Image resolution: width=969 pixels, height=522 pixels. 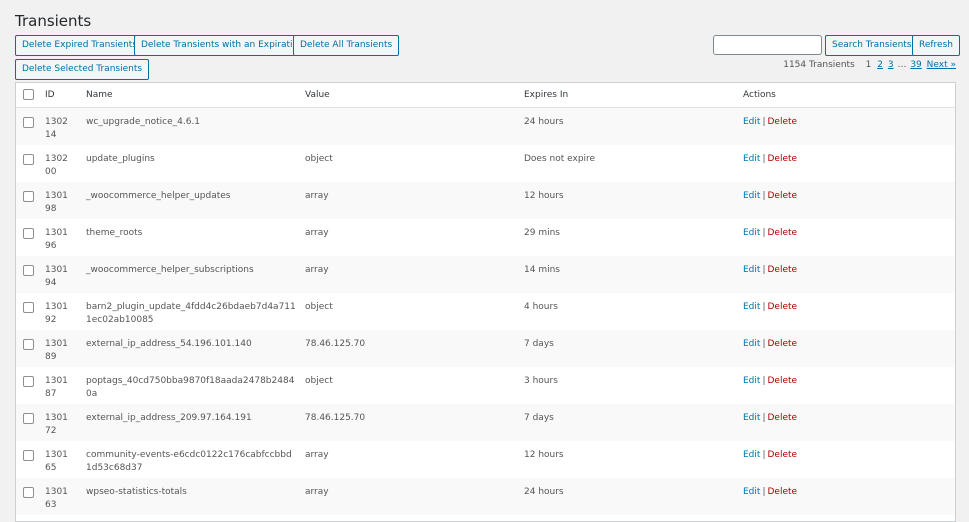 I want to click on transient-name: _woocommerce_helper_updates, so click(x=158, y=196).